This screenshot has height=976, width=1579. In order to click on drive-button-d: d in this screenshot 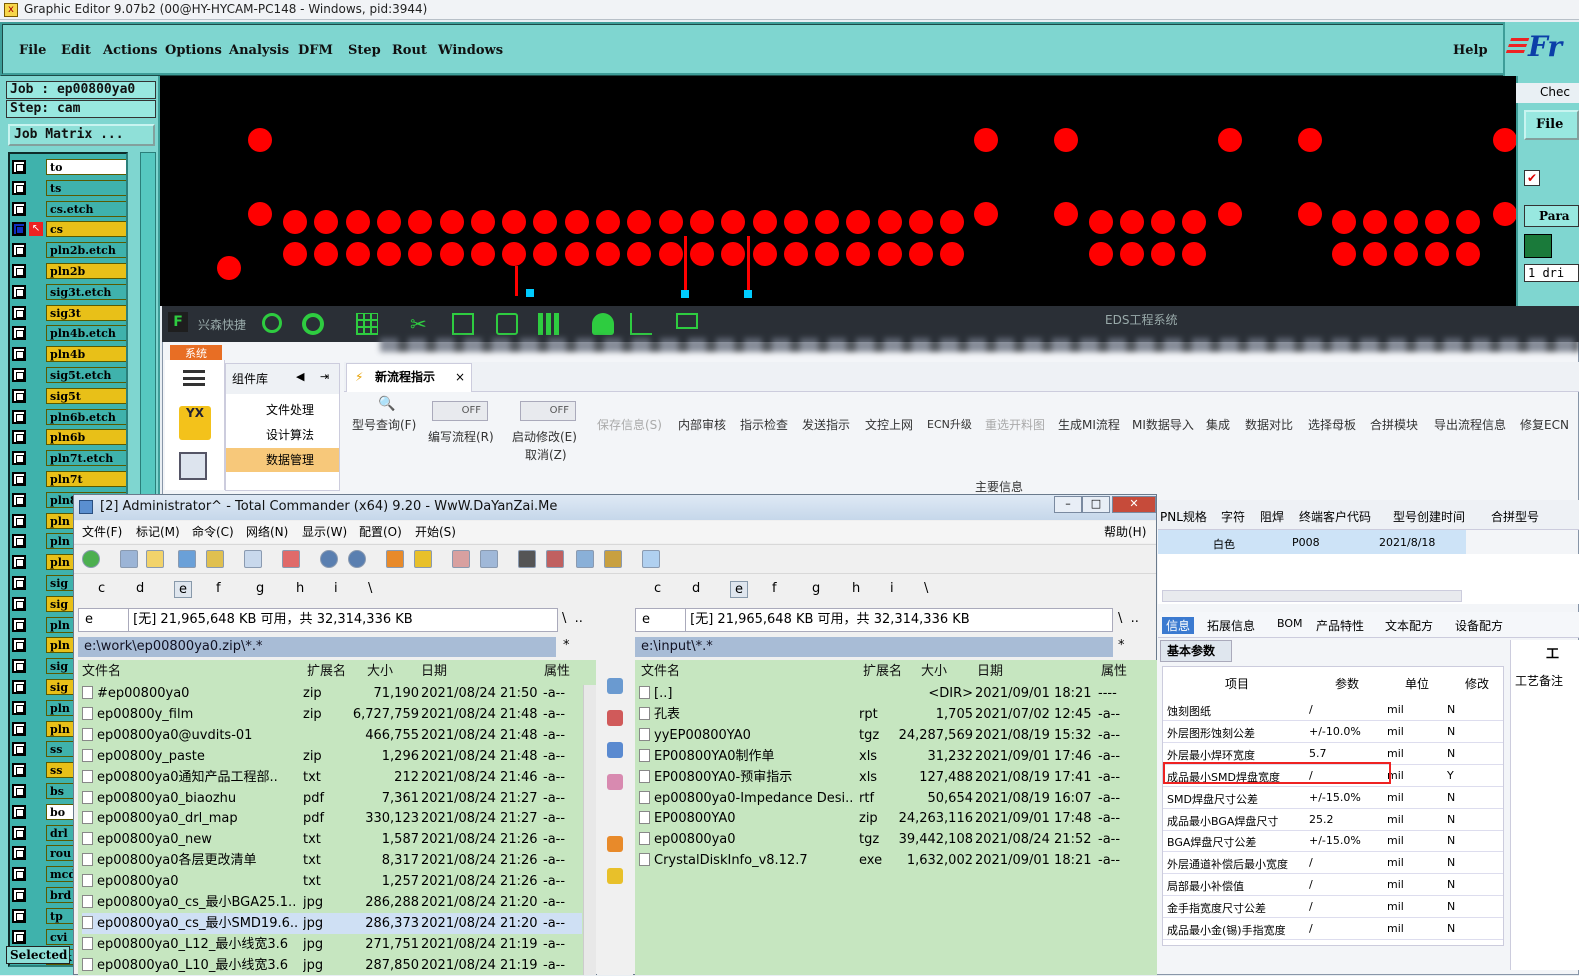, I will do `click(696, 588)`.